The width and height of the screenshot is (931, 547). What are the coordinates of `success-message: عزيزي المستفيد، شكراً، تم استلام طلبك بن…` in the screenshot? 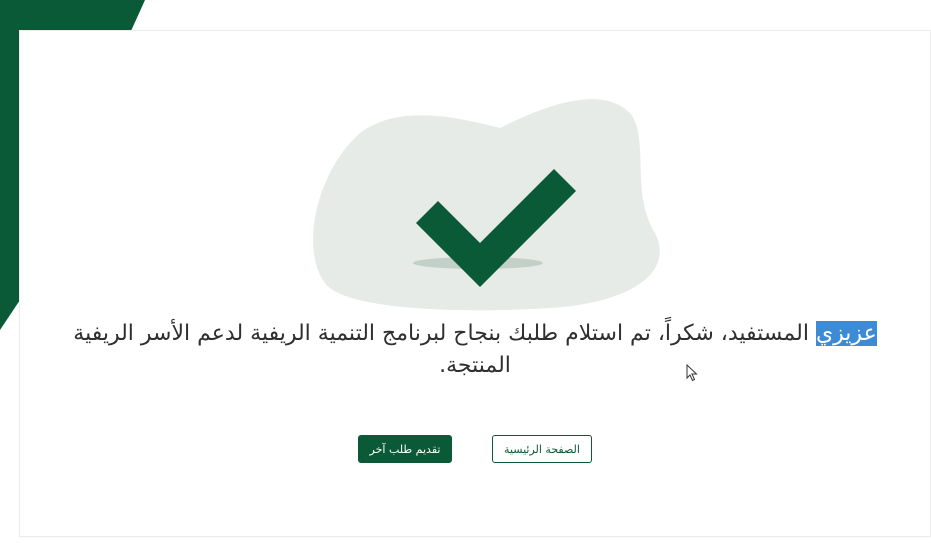 It's located at (475, 350).